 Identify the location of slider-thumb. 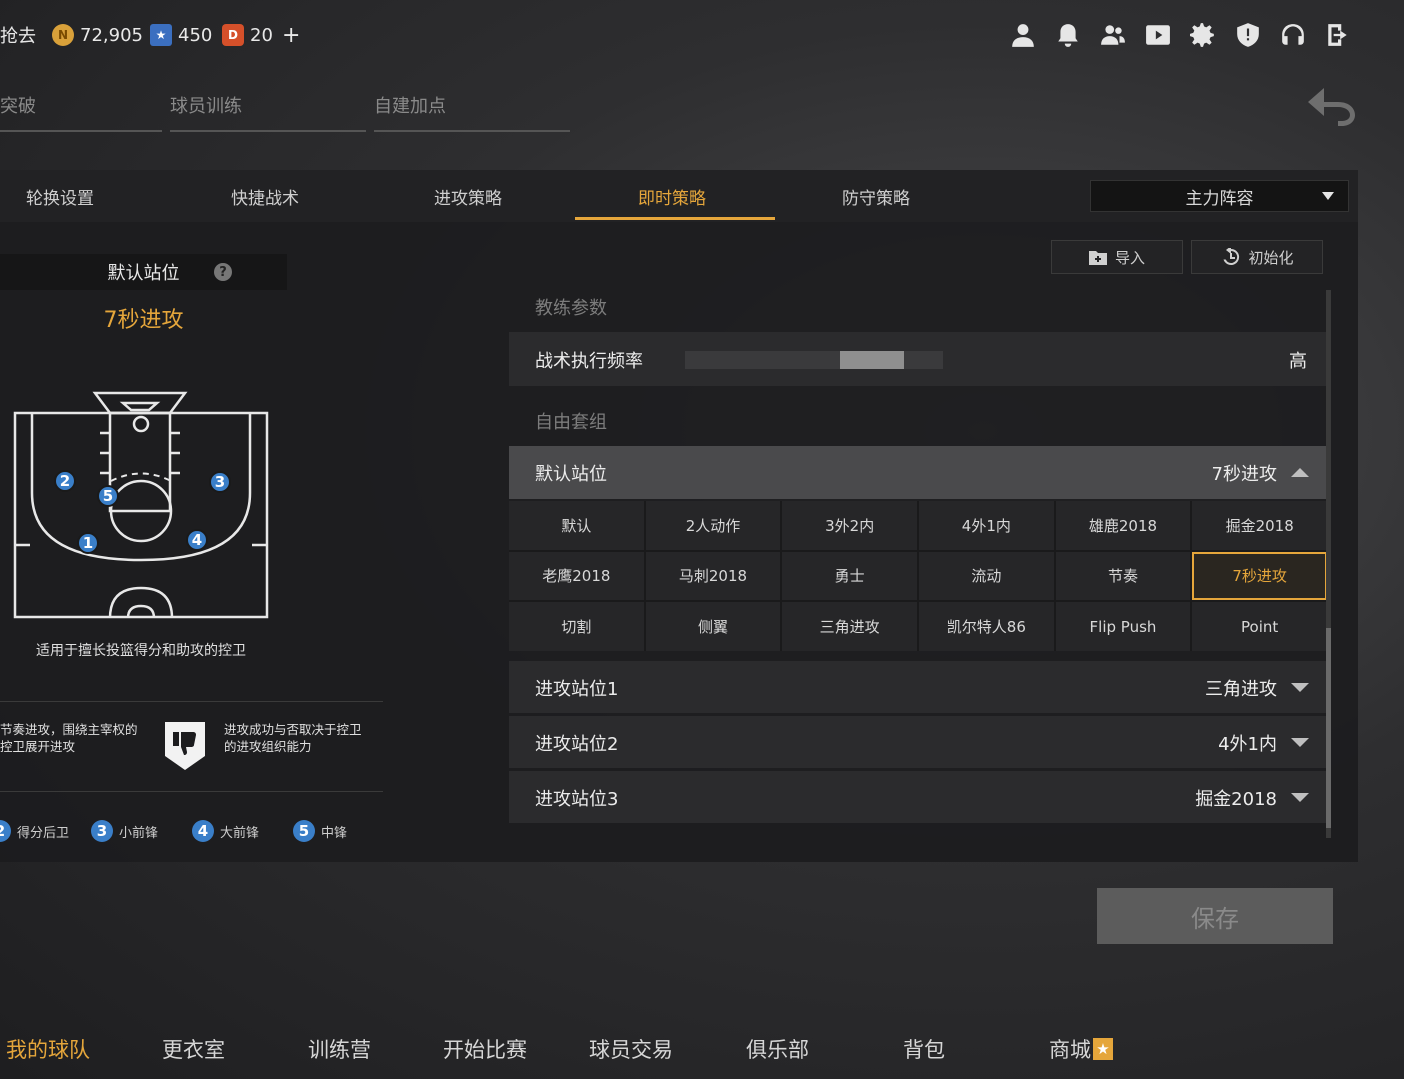
(872, 360).